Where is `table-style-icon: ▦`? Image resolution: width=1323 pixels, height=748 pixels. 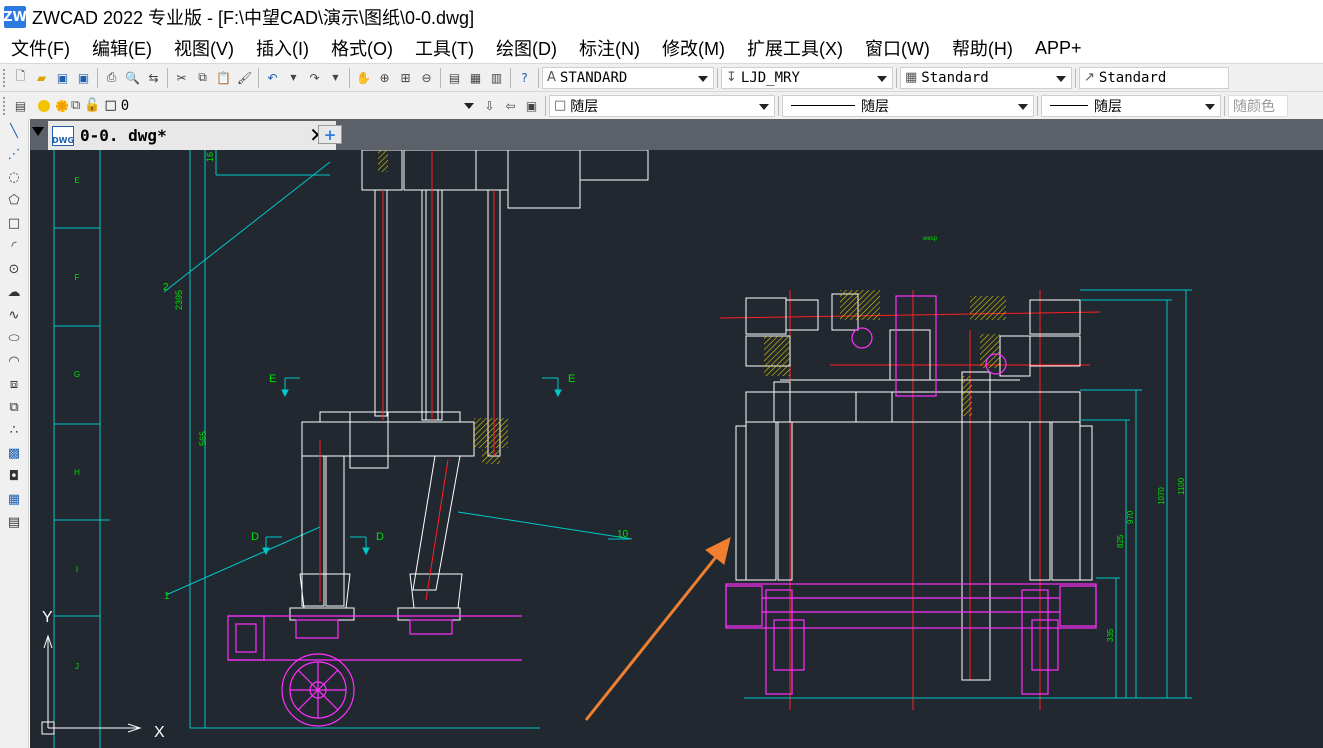
table-style-icon: ▦ is located at coordinates (911, 77).